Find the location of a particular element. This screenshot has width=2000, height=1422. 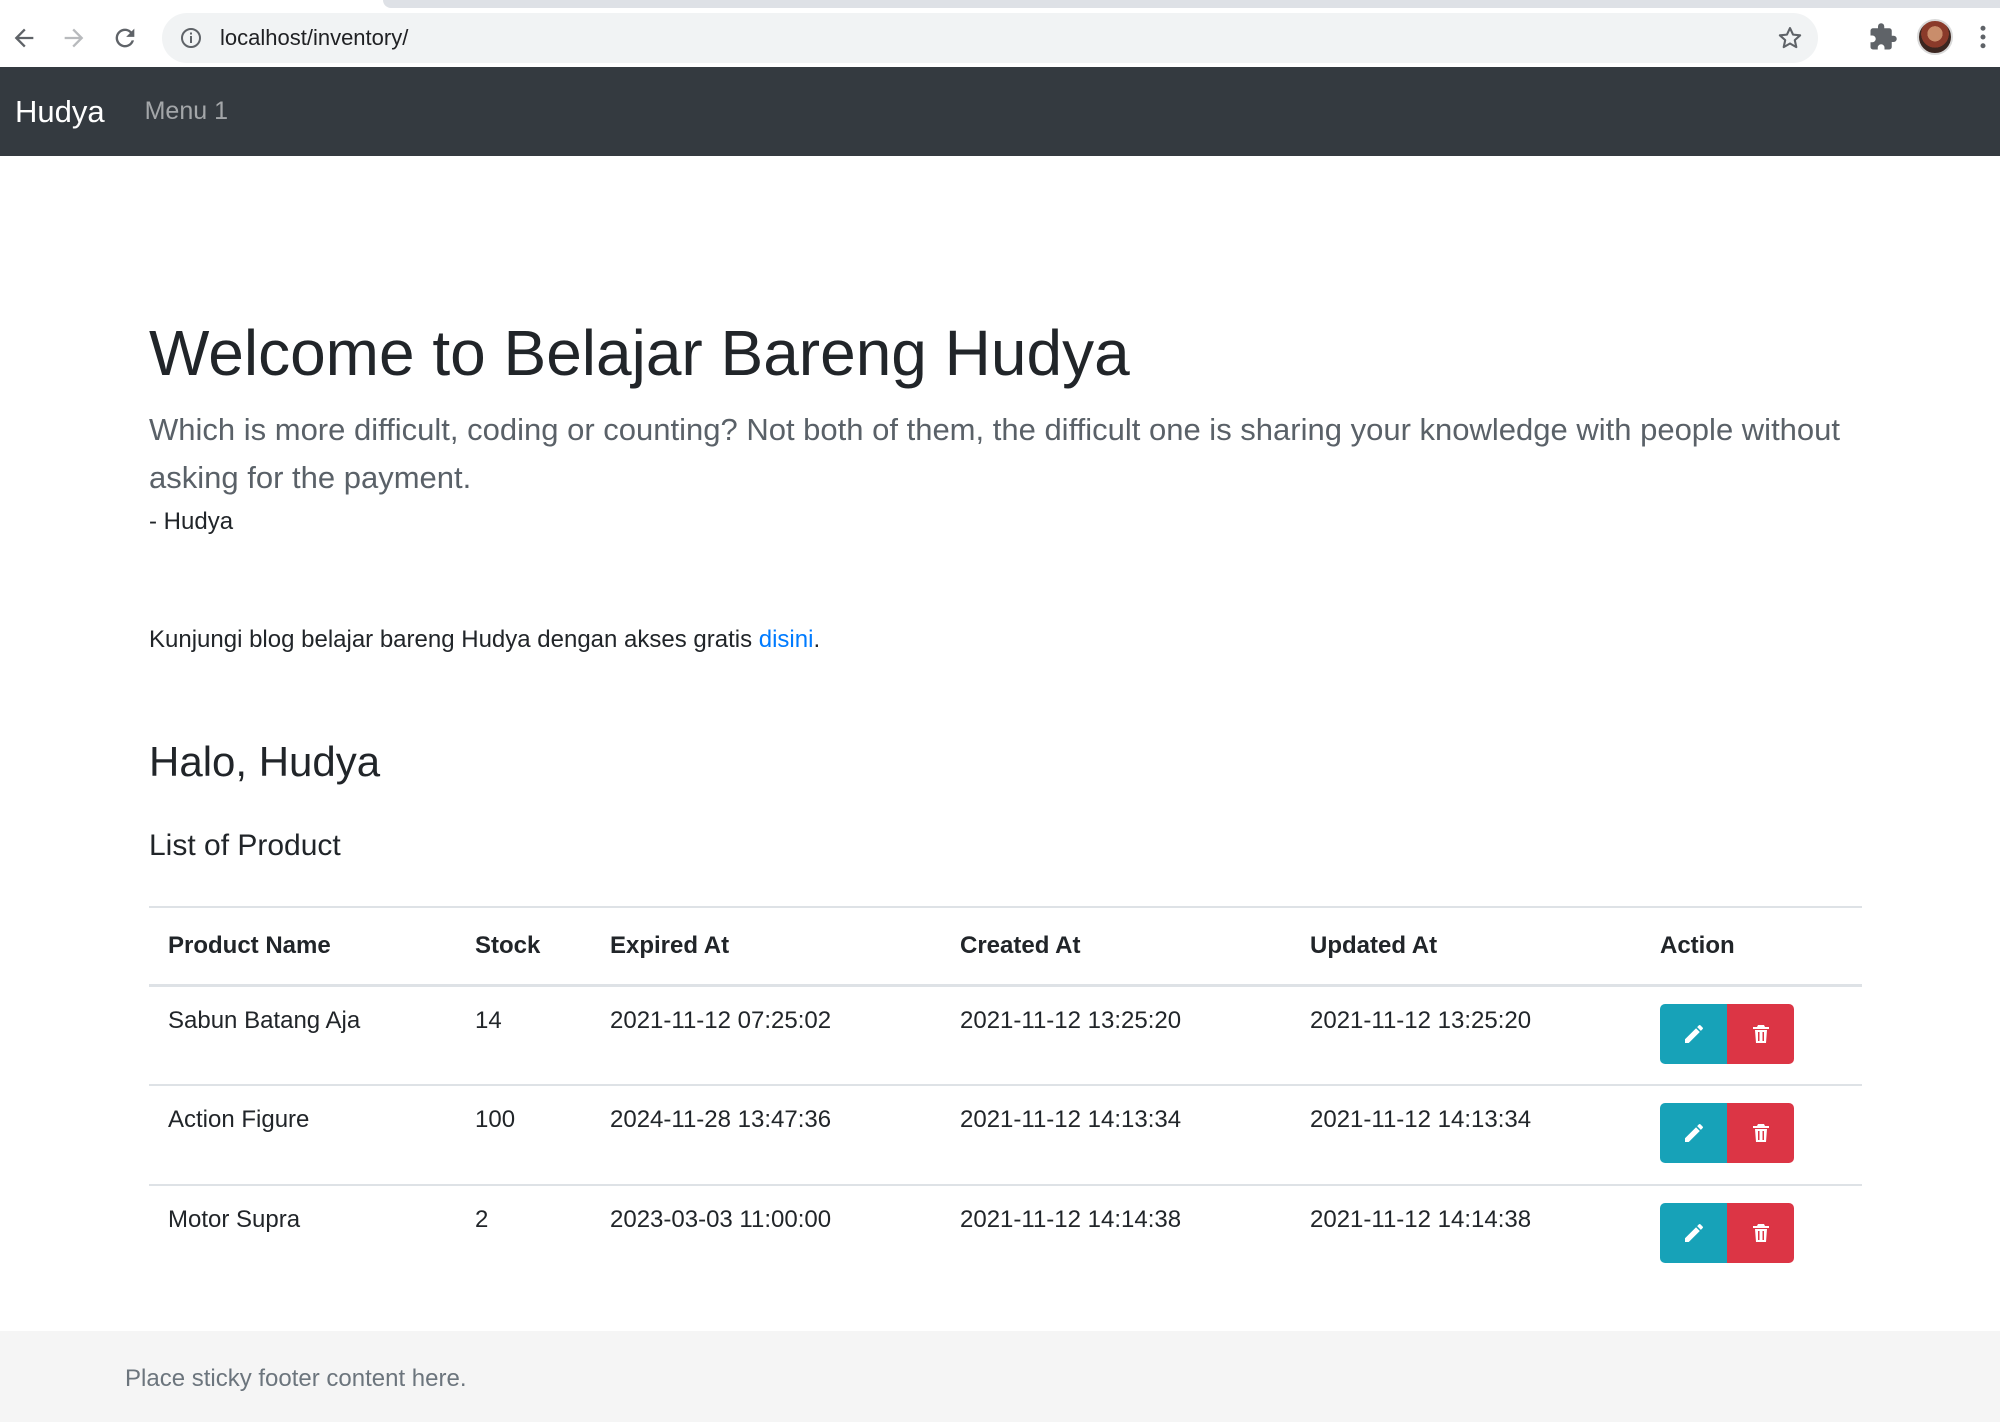

cell-product-name: Action Figure is located at coordinates (302, 1135).